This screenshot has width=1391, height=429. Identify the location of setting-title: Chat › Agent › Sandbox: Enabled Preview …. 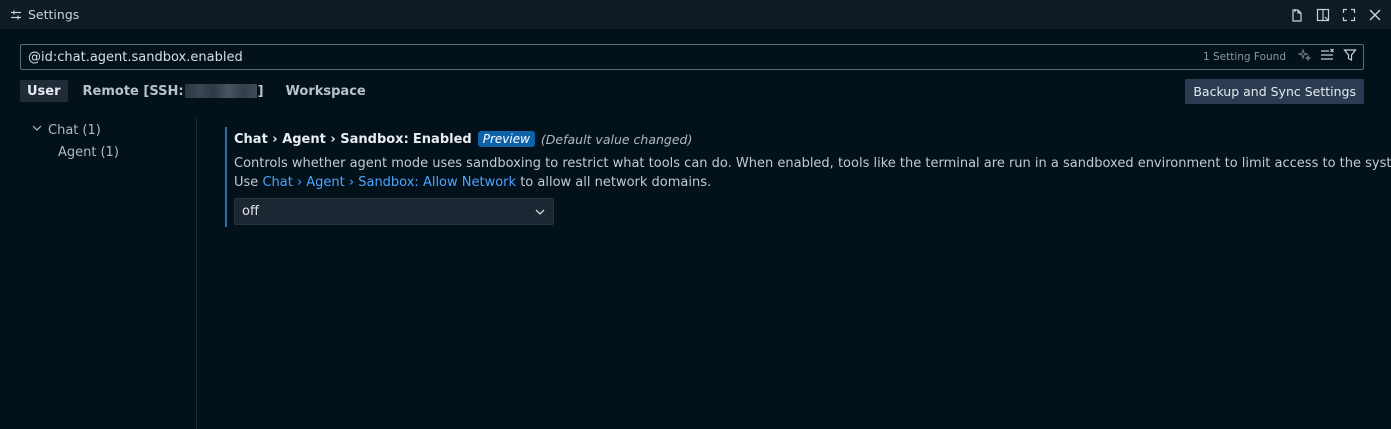
(799, 139).